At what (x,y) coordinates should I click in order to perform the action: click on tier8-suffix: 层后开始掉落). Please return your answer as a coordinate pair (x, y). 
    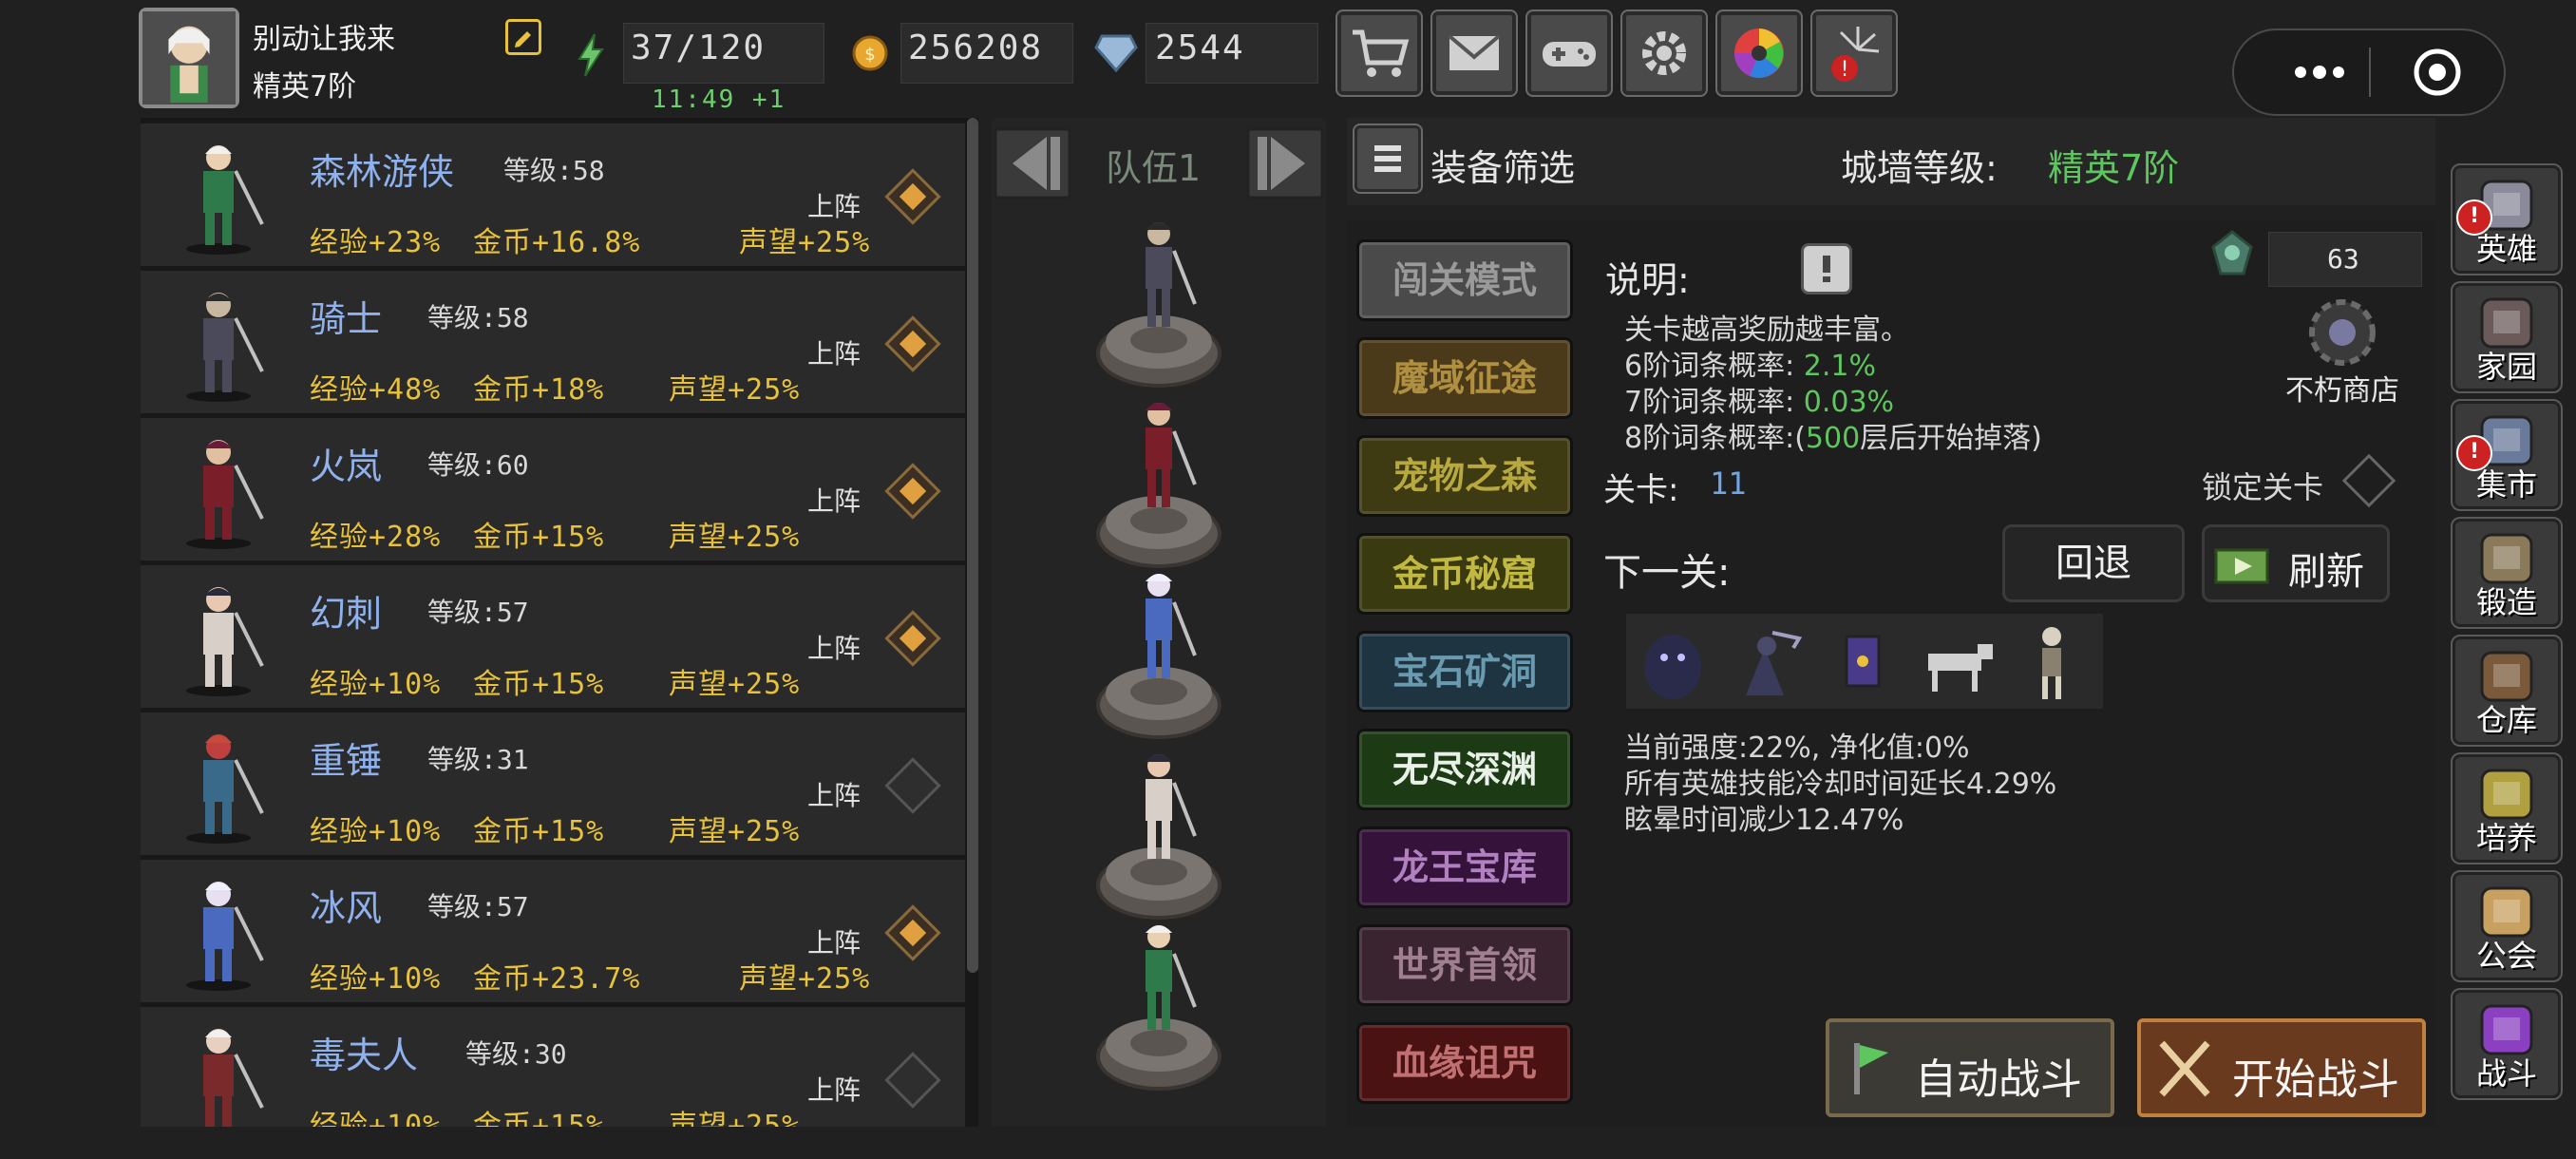
    Looking at the image, I should click on (1951, 438).